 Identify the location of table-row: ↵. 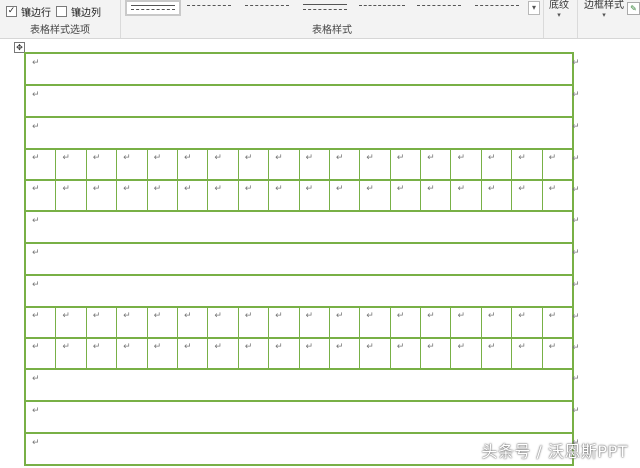
(299, 418).